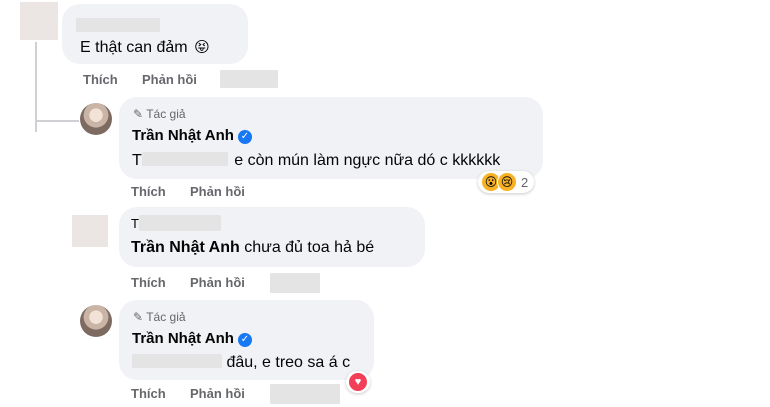 The height and width of the screenshot is (407, 770). I want to click on sad-icon: 😢, so click(507, 182).